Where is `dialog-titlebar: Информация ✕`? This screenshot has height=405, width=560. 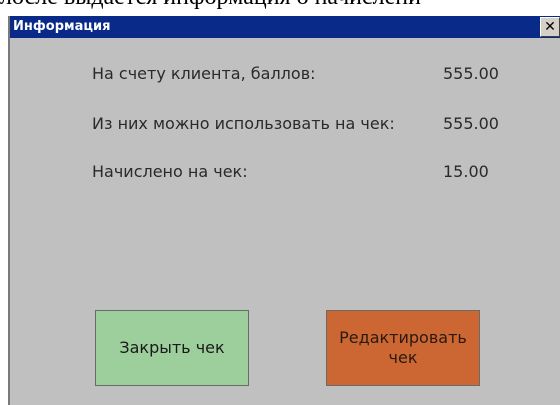
dialog-titlebar: Информация ✕ is located at coordinates (285, 27).